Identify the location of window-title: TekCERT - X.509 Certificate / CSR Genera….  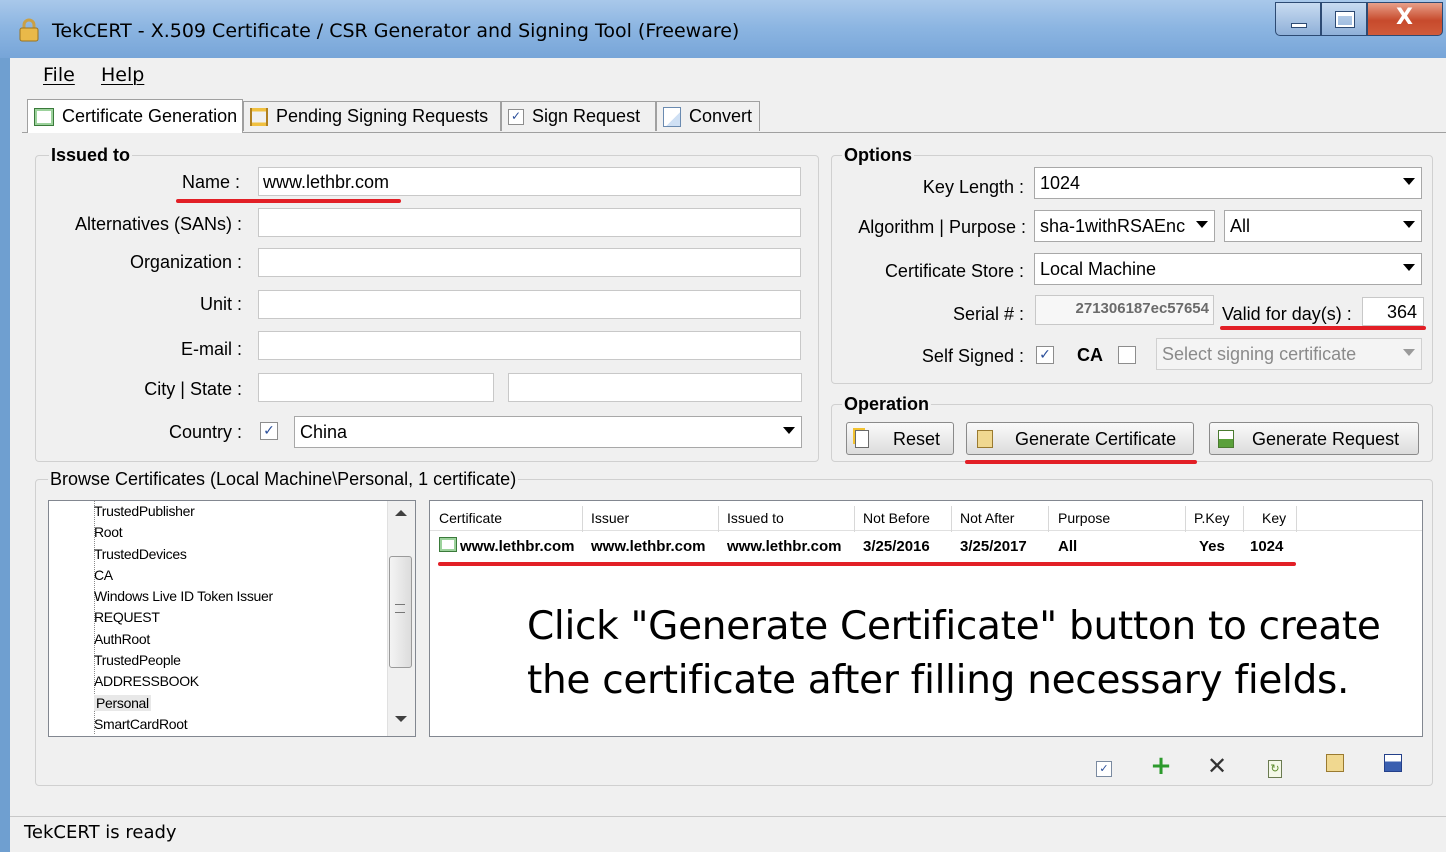
(396, 31).